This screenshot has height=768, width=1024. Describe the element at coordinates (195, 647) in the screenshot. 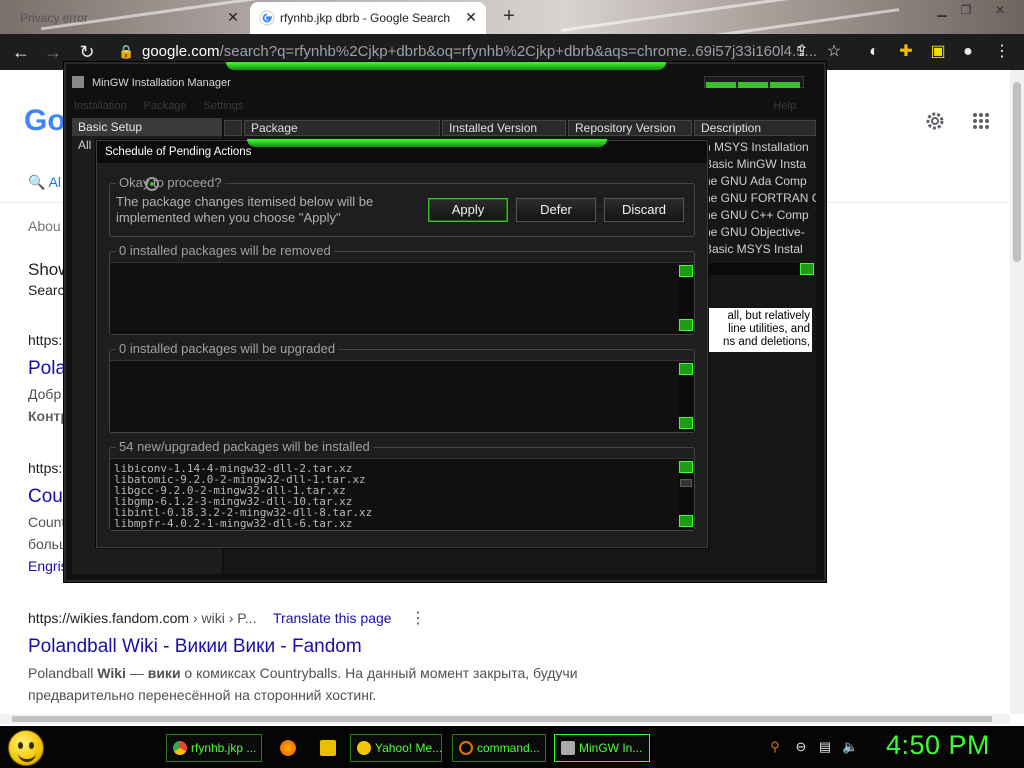

I see `result-3-title: Polandball Wiki - Викии Вики - Fandom` at that location.